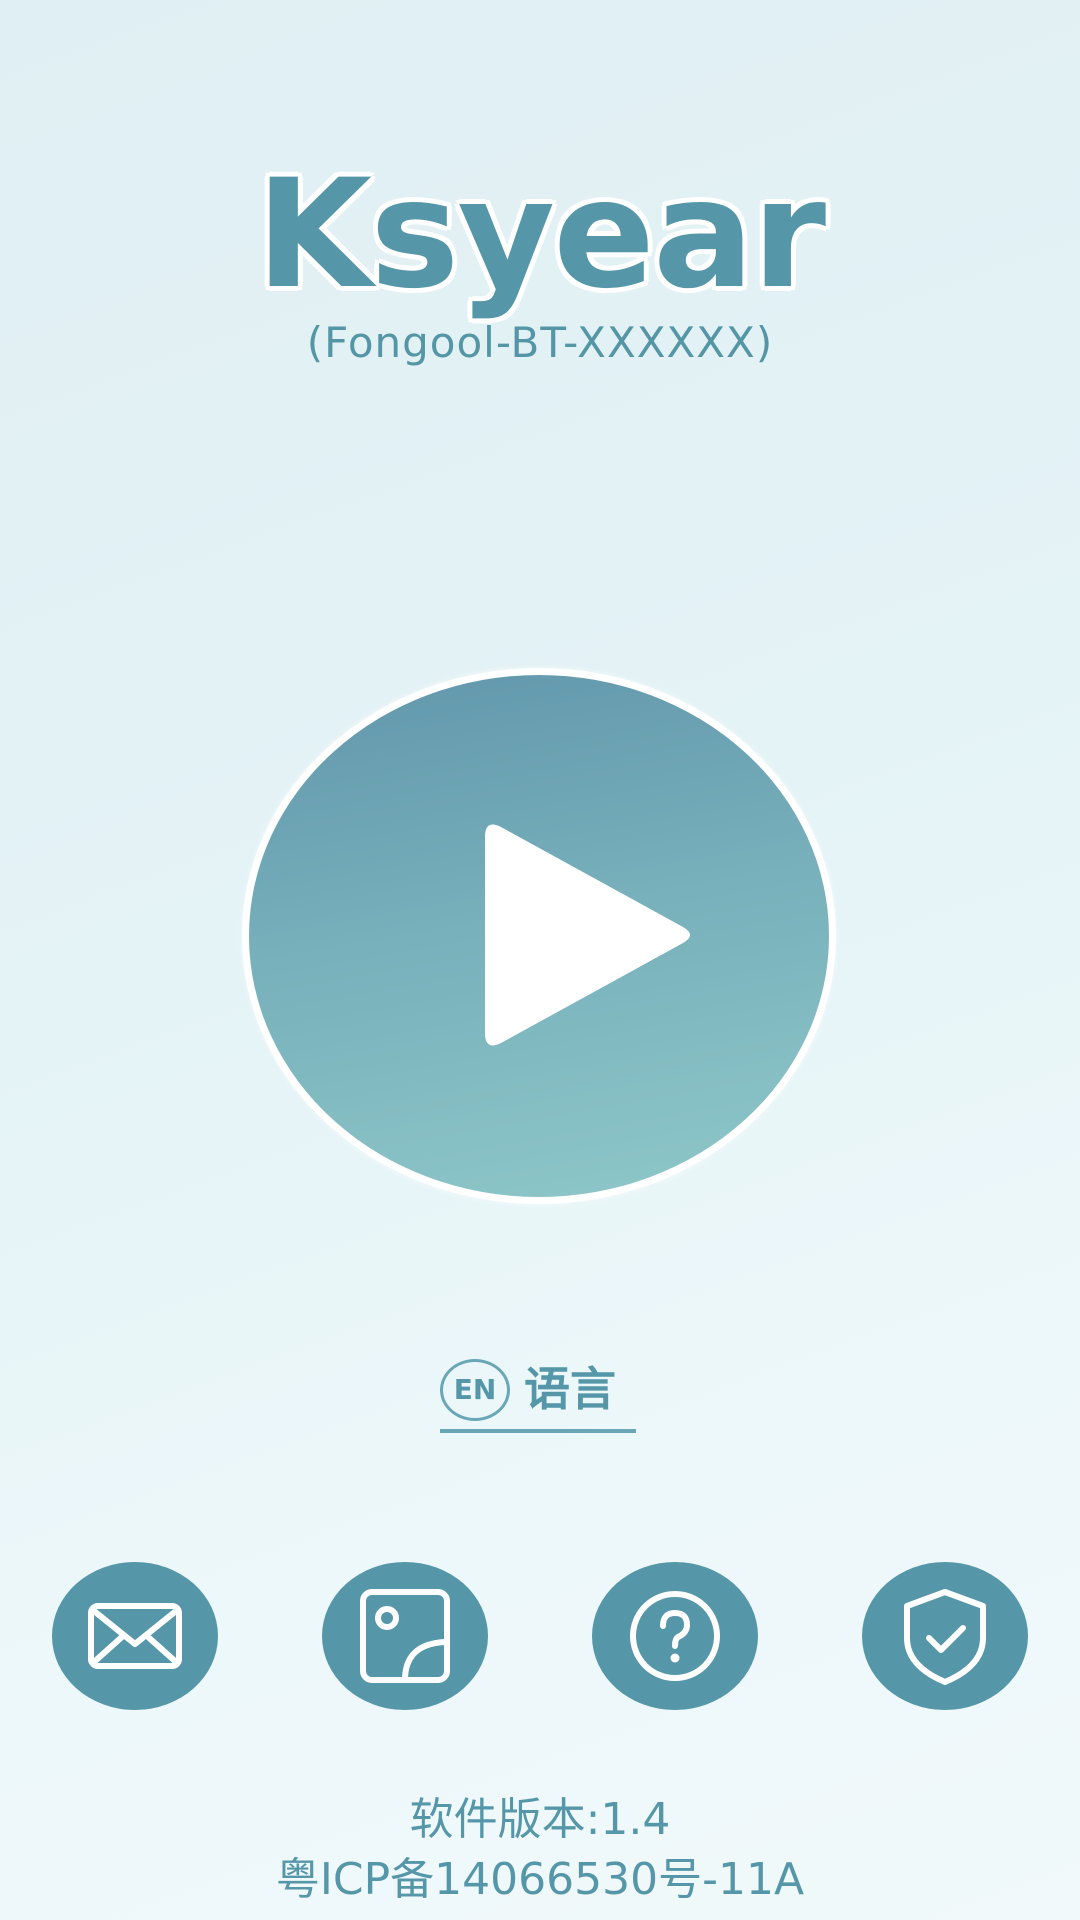 The width and height of the screenshot is (1080, 1920). Describe the element at coordinates (540, 342) in the screenshot. I see `device-name: (Fongool-BT-XXXXXX)` at that location.